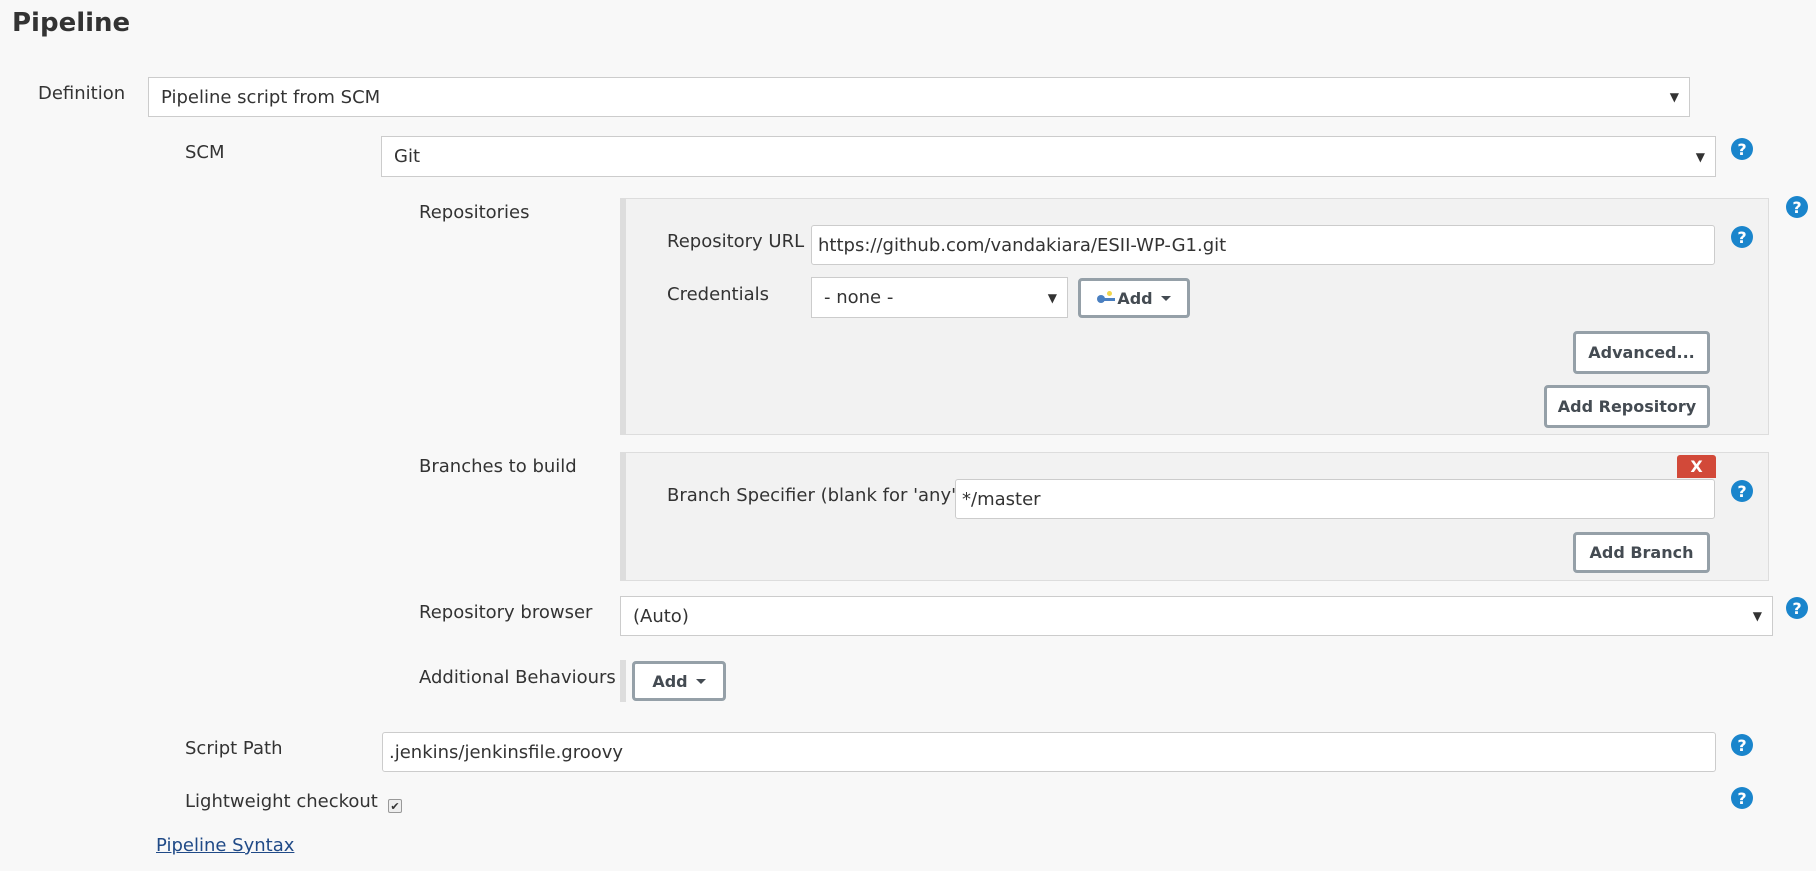 The width and height of the screenshot is (1816, 871). I want to click on repository-url-label: Repository URL, so click(736, 241).